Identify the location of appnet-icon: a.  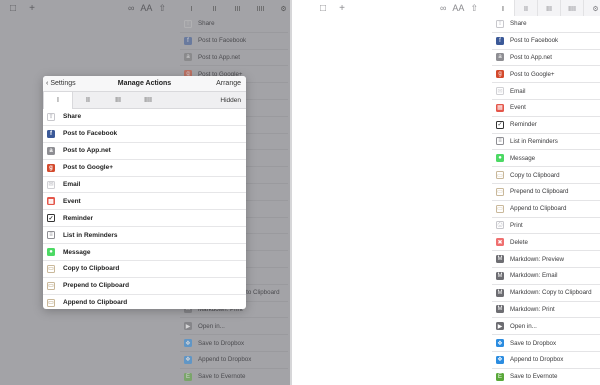
(51, 150).